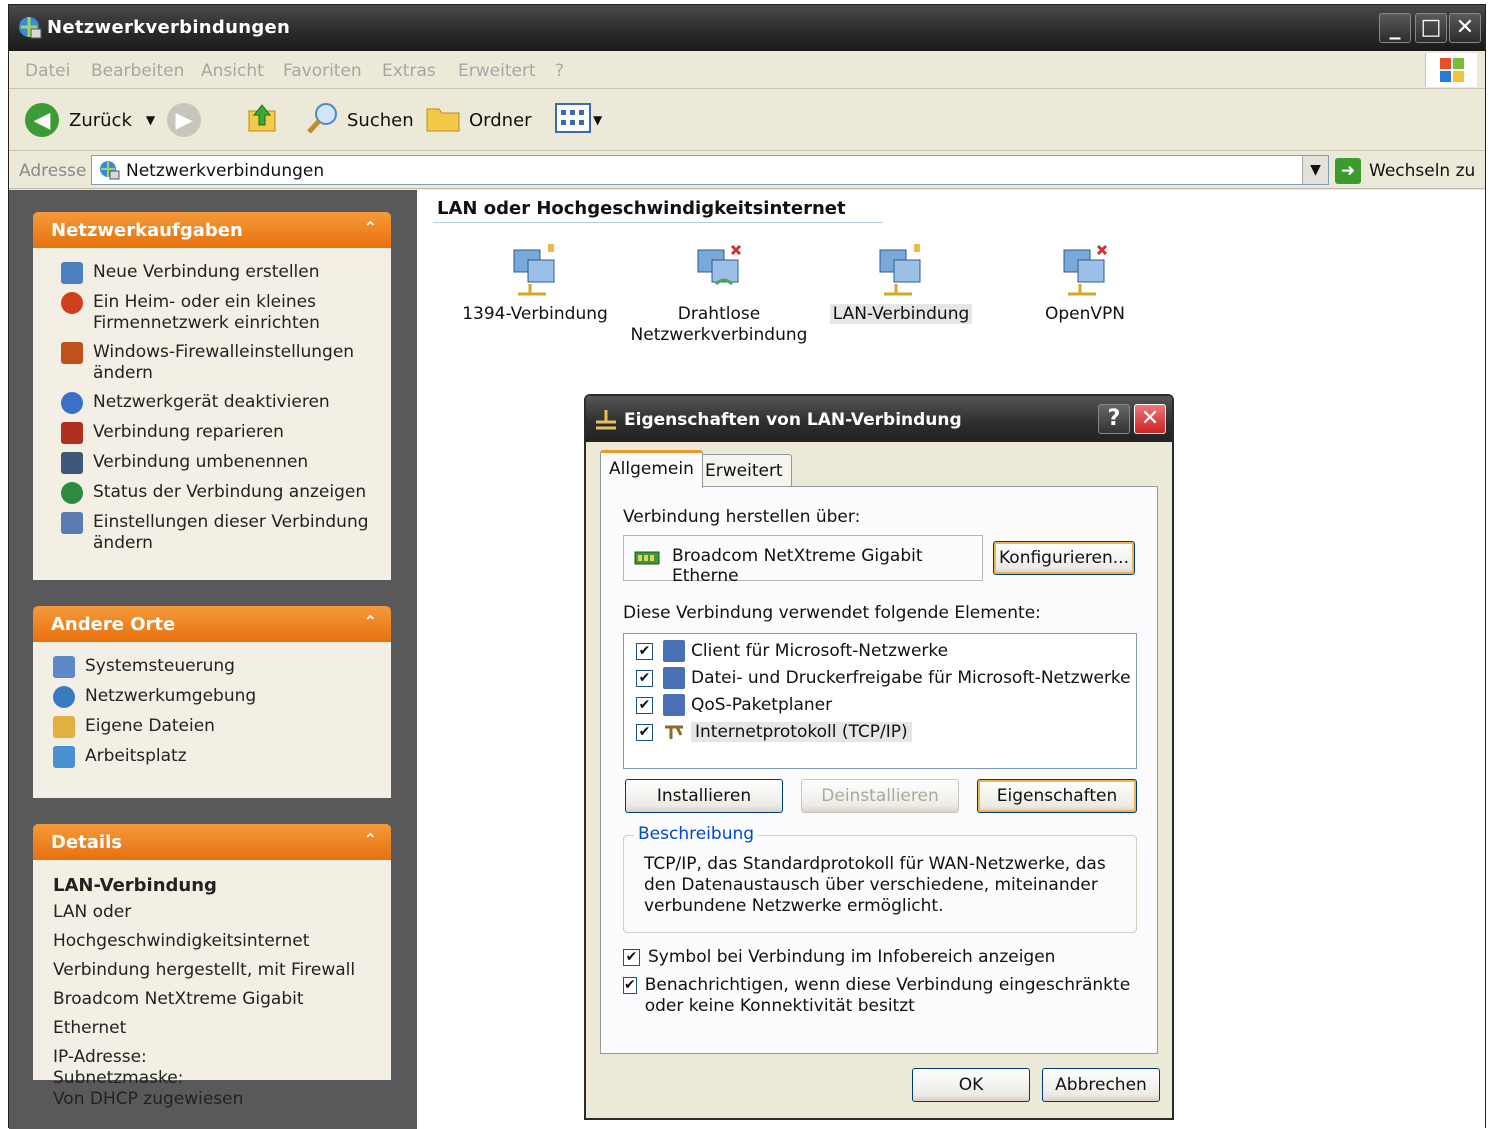 Image resolution: width=1491 pixels, height=1129 pixels. What do you see at coordinates (797, 566) in the screenshot?
I see `adapter-name: Broadcom NetXtreme Gigabit Etherne` at bounding box center [797, 566].